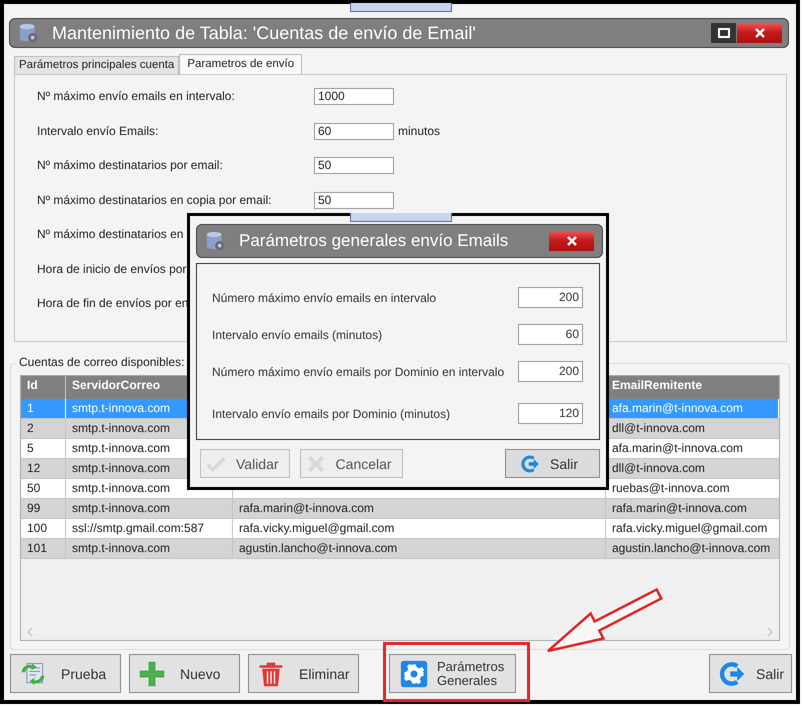 The height and width of the screenshot is (706, 803). What do you see at coordinates (43, 488) in the screenshot?
I see `table-cell: 50` at bounding box center [43, 488].